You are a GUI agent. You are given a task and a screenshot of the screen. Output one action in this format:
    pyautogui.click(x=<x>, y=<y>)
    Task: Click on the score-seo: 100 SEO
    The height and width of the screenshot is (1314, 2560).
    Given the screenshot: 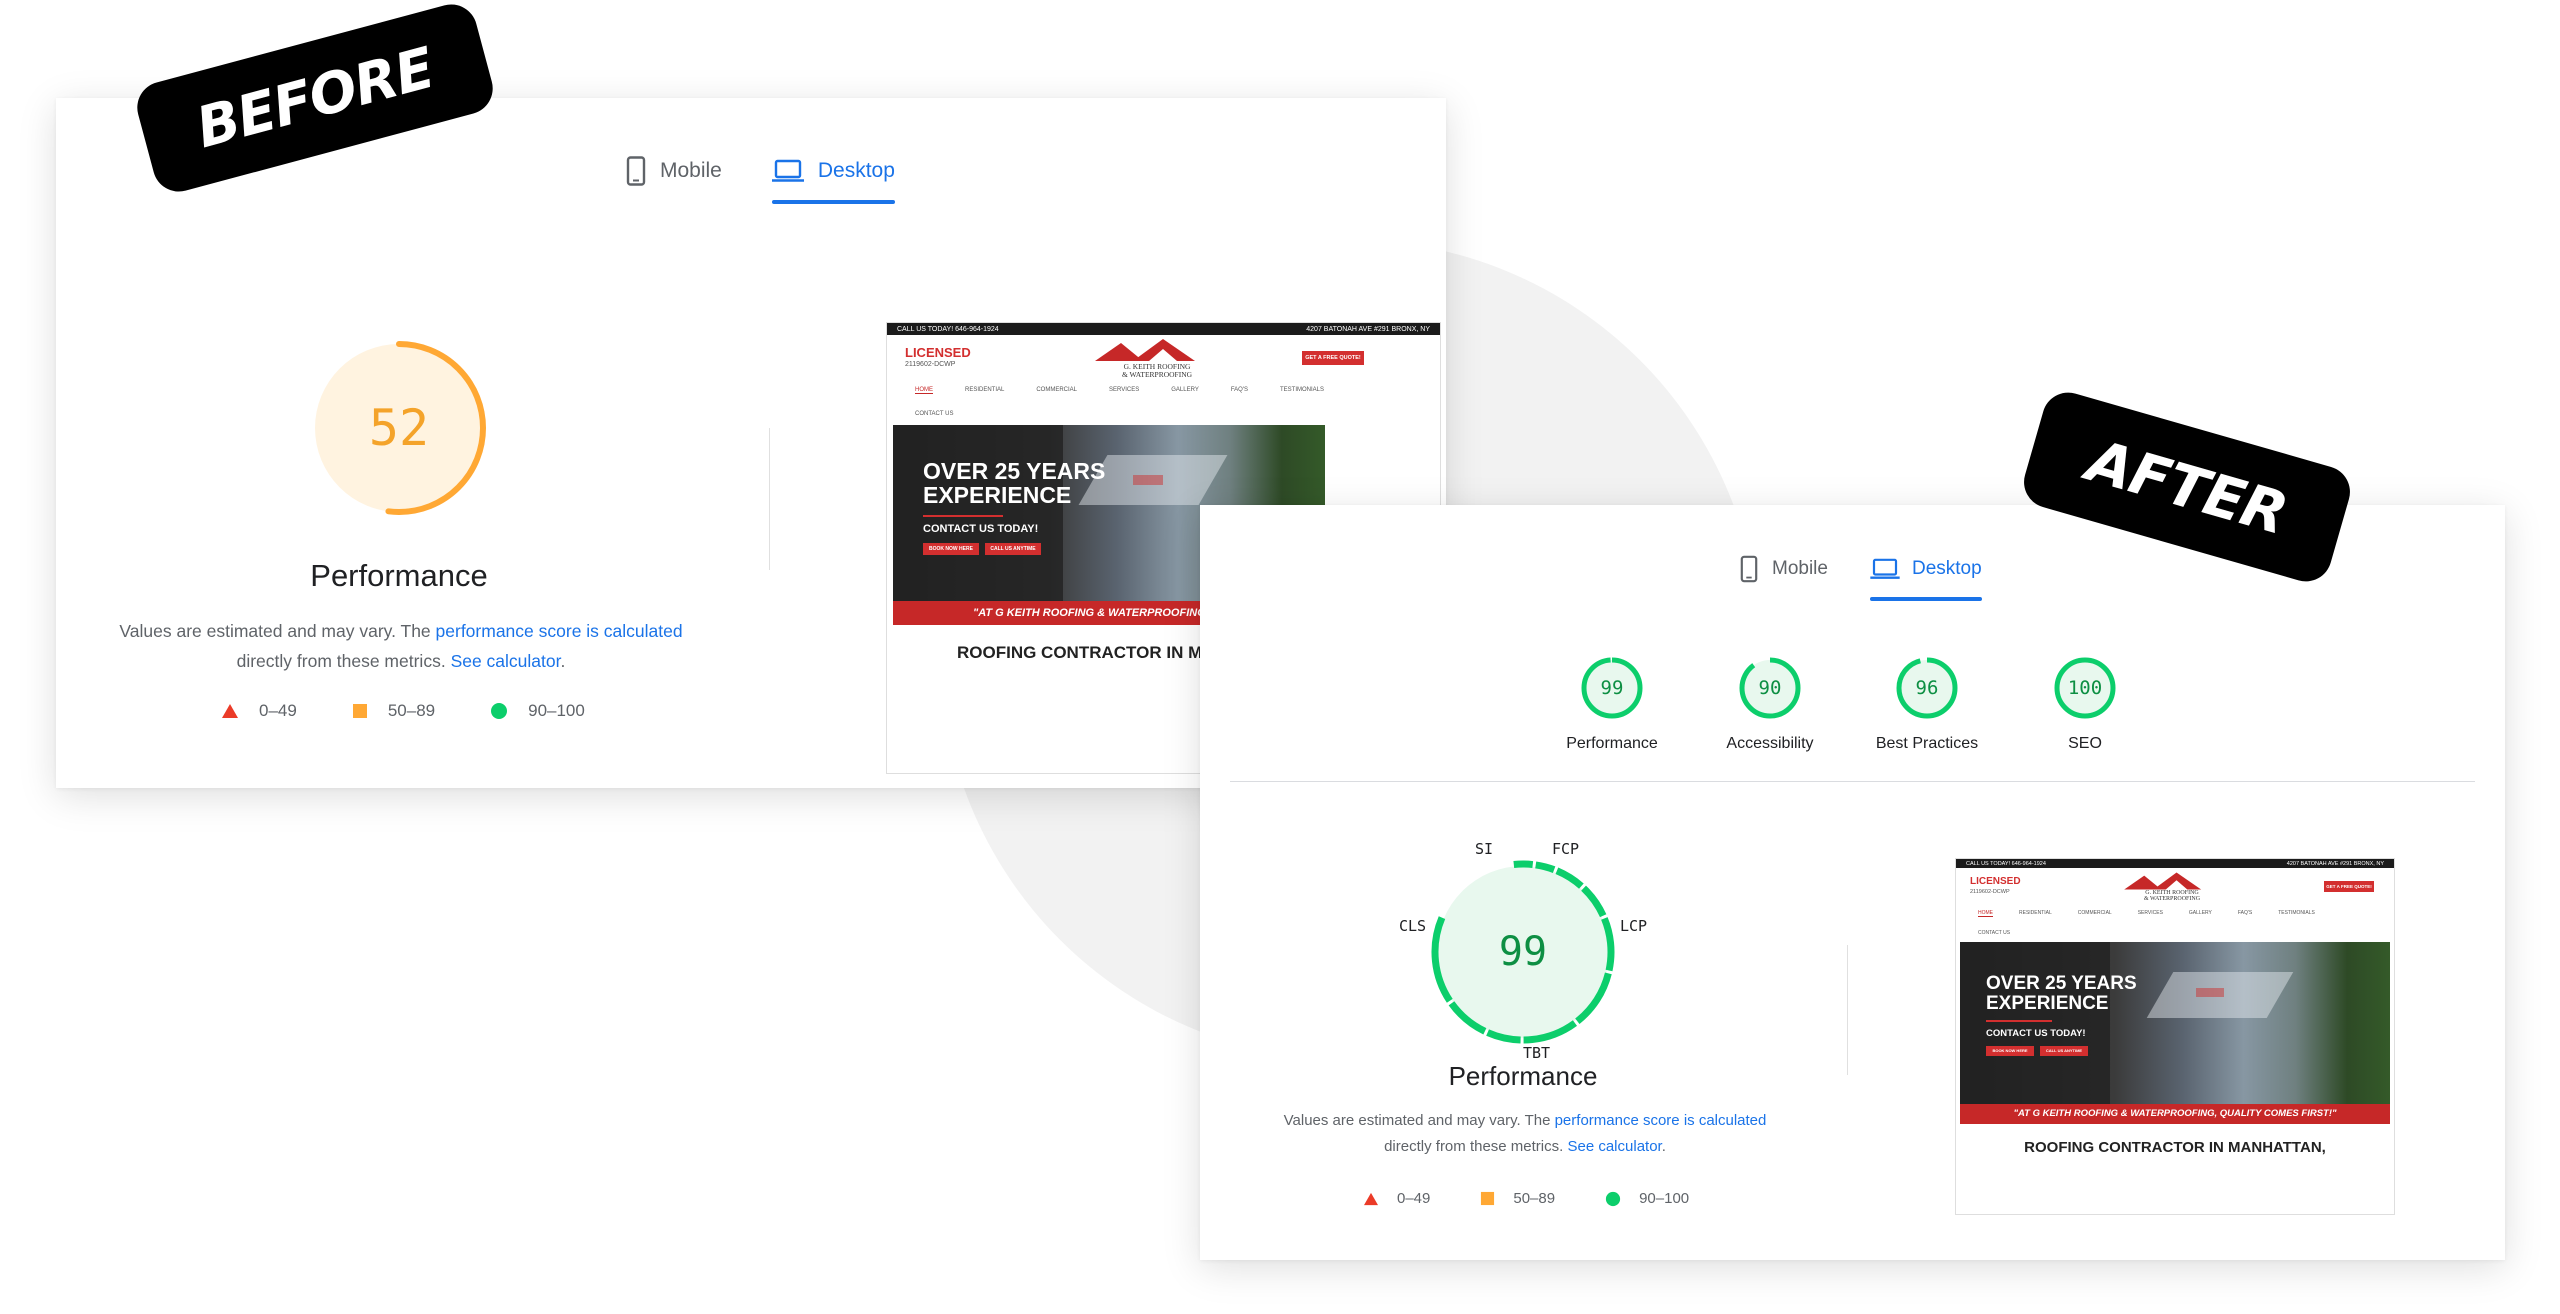 What is the action you would take?
    pyautogui.click(x=2085, y=704)
    